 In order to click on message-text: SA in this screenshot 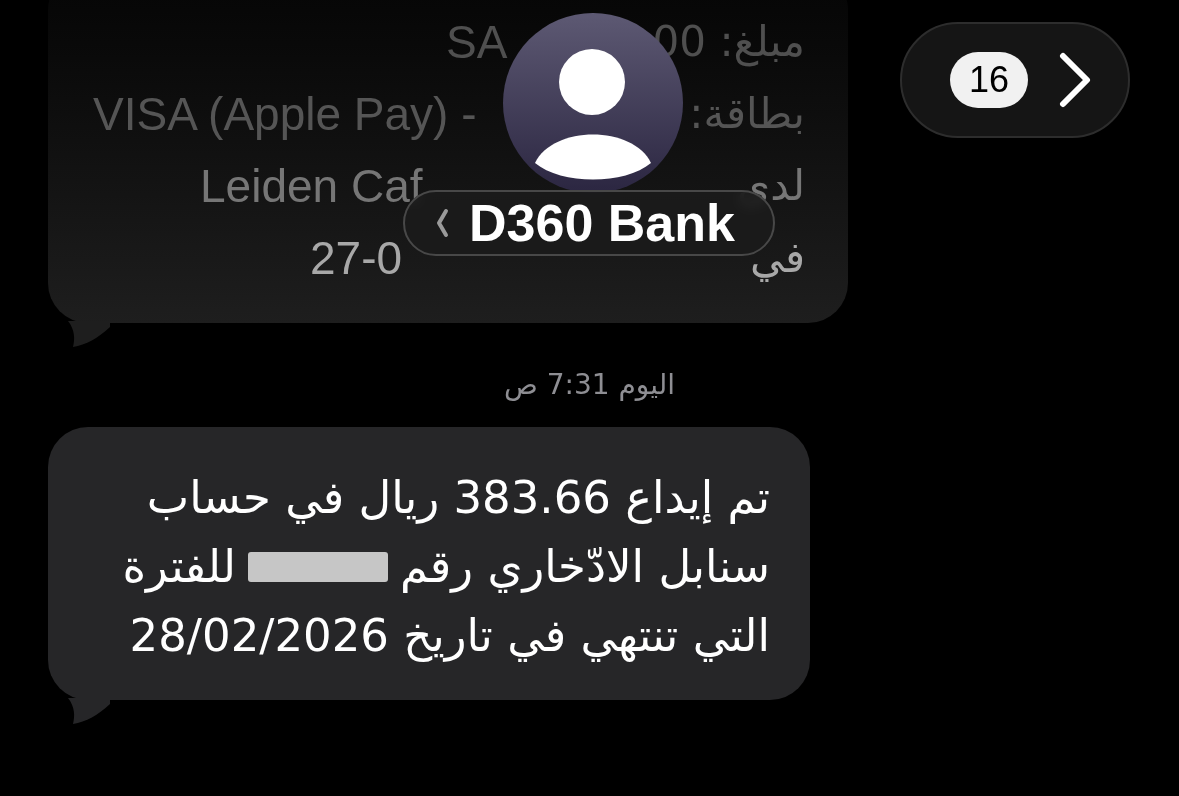, I will do `click(477, 42)`.